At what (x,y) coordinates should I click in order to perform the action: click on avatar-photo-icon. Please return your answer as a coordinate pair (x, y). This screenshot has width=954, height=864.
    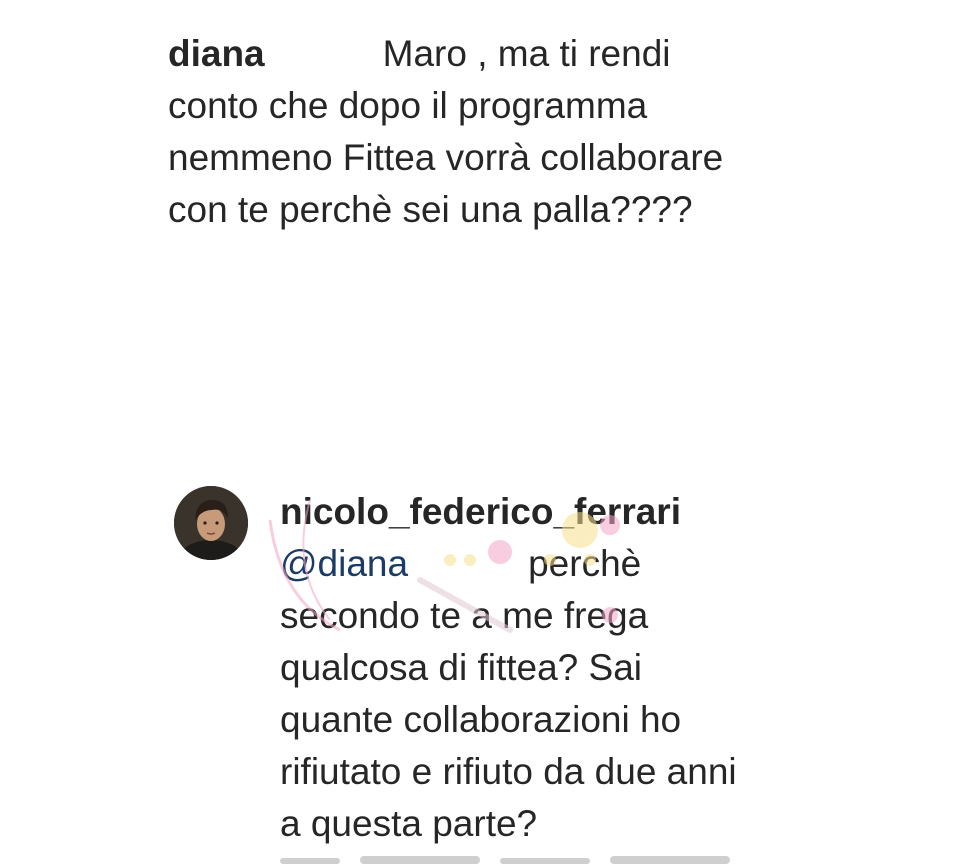
    Looking at the image, I should click on (211, 523).